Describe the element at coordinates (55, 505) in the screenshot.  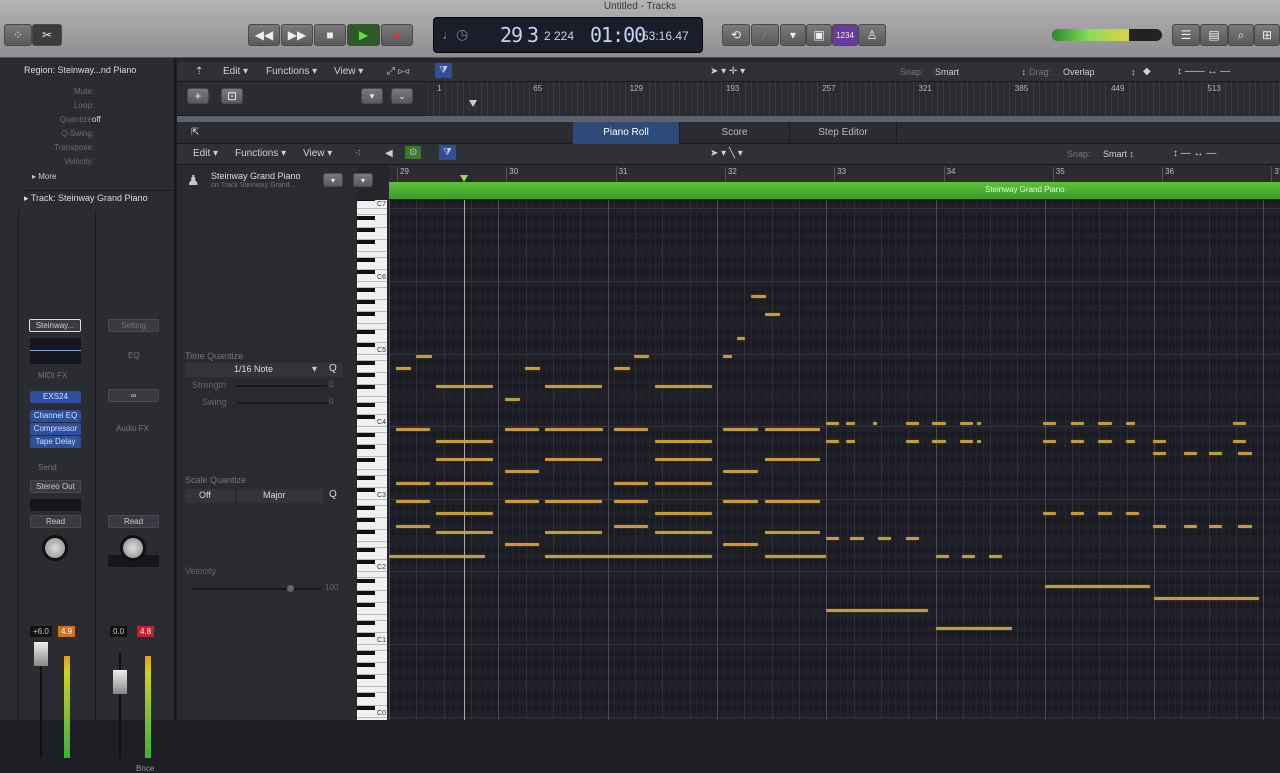
I see `group-slot` at that location.